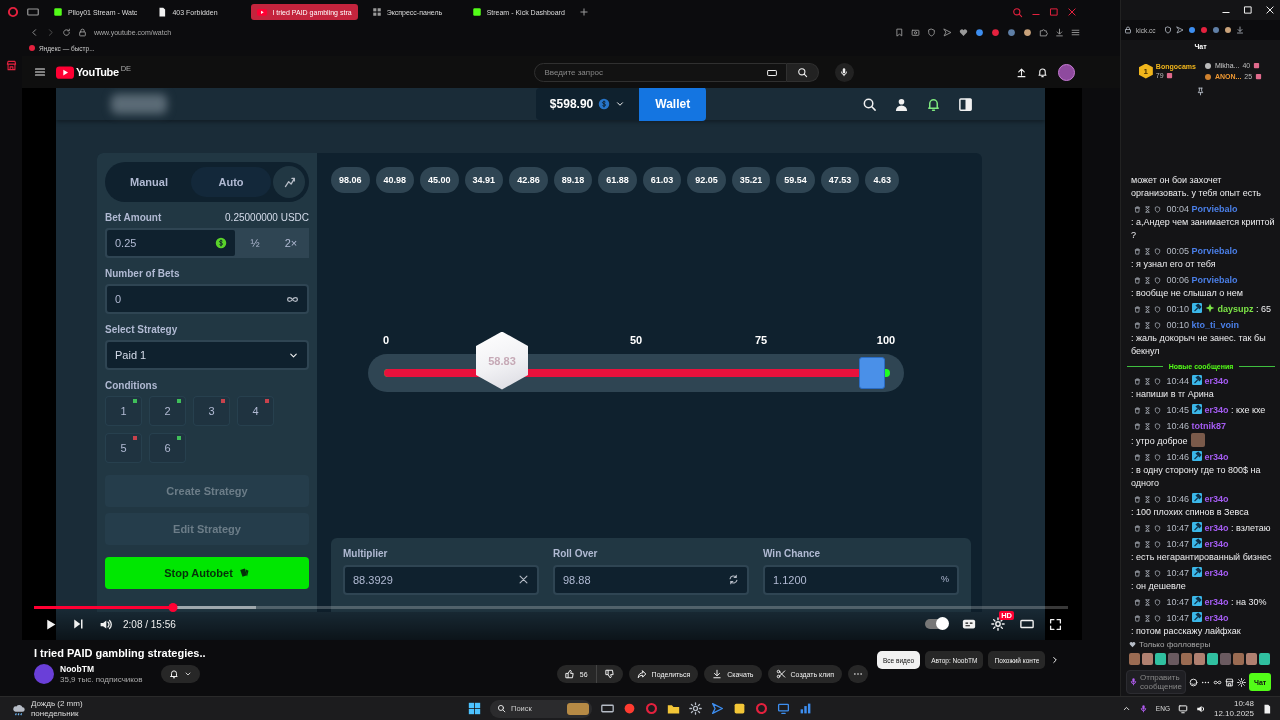  Describe the element at coordinates (936, 624) in the screenshot. I see `autoplay-toggle` at that location.